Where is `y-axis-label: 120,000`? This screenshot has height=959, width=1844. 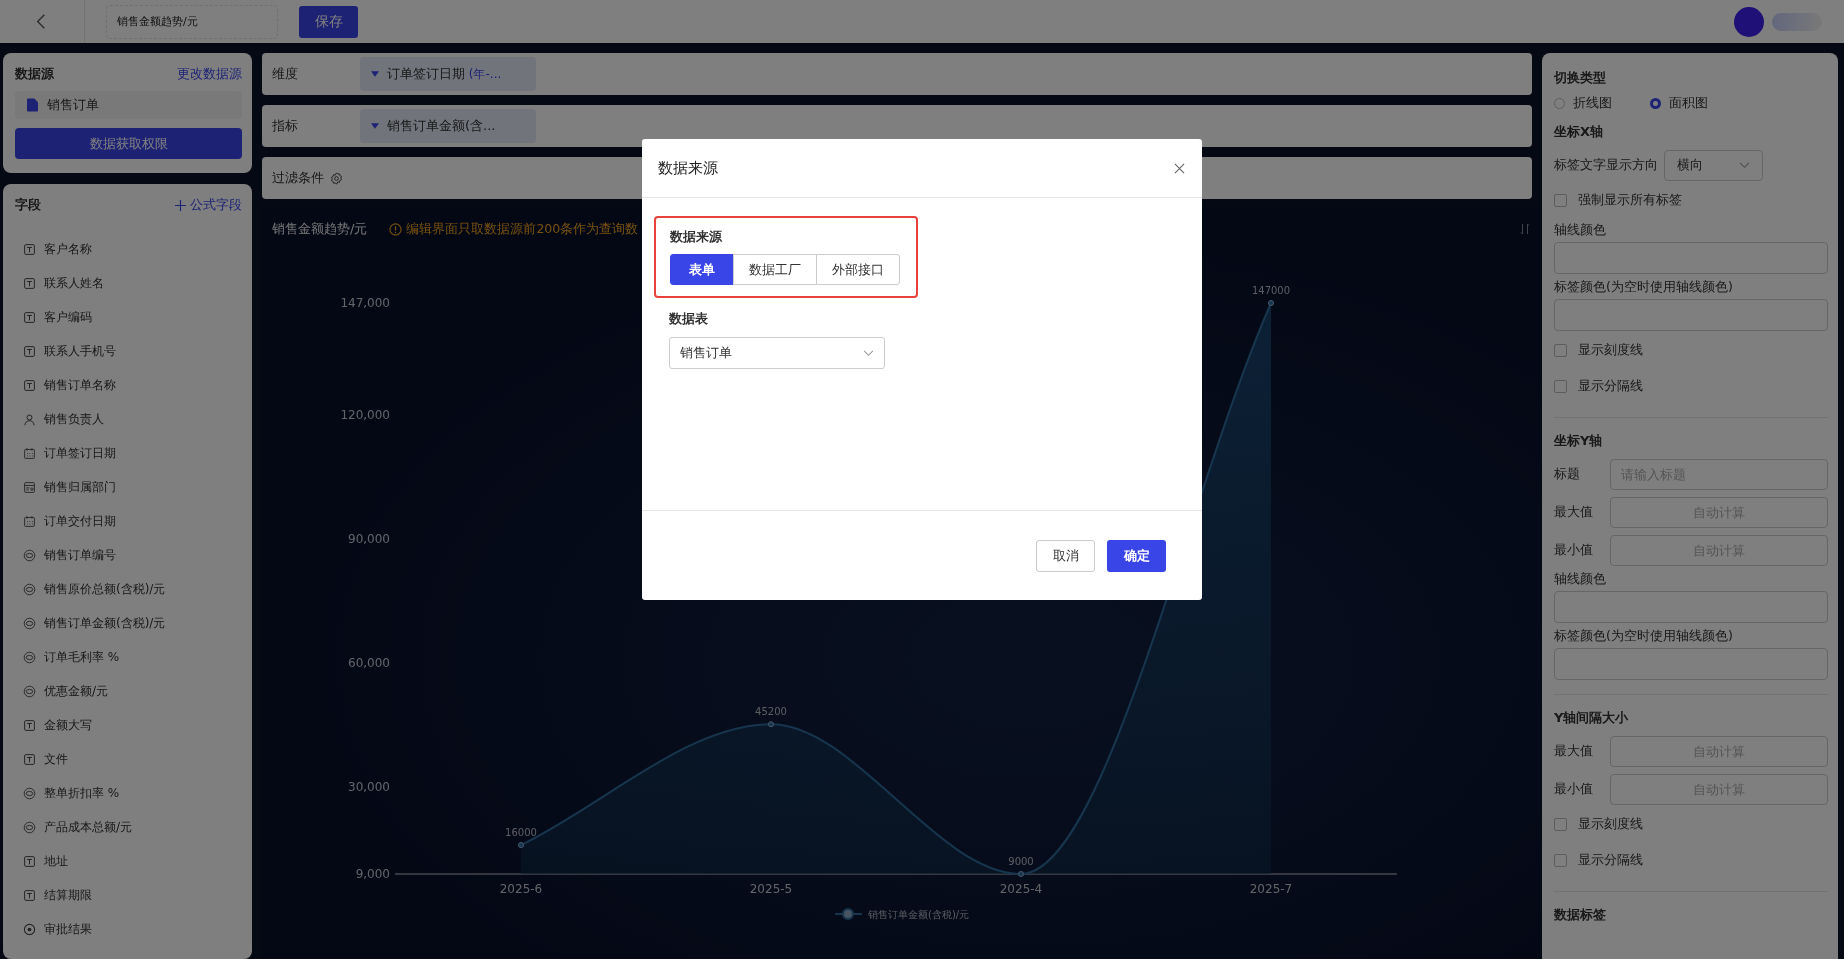 y-axis-label: 120,000 is located at coordinates (365, 414).